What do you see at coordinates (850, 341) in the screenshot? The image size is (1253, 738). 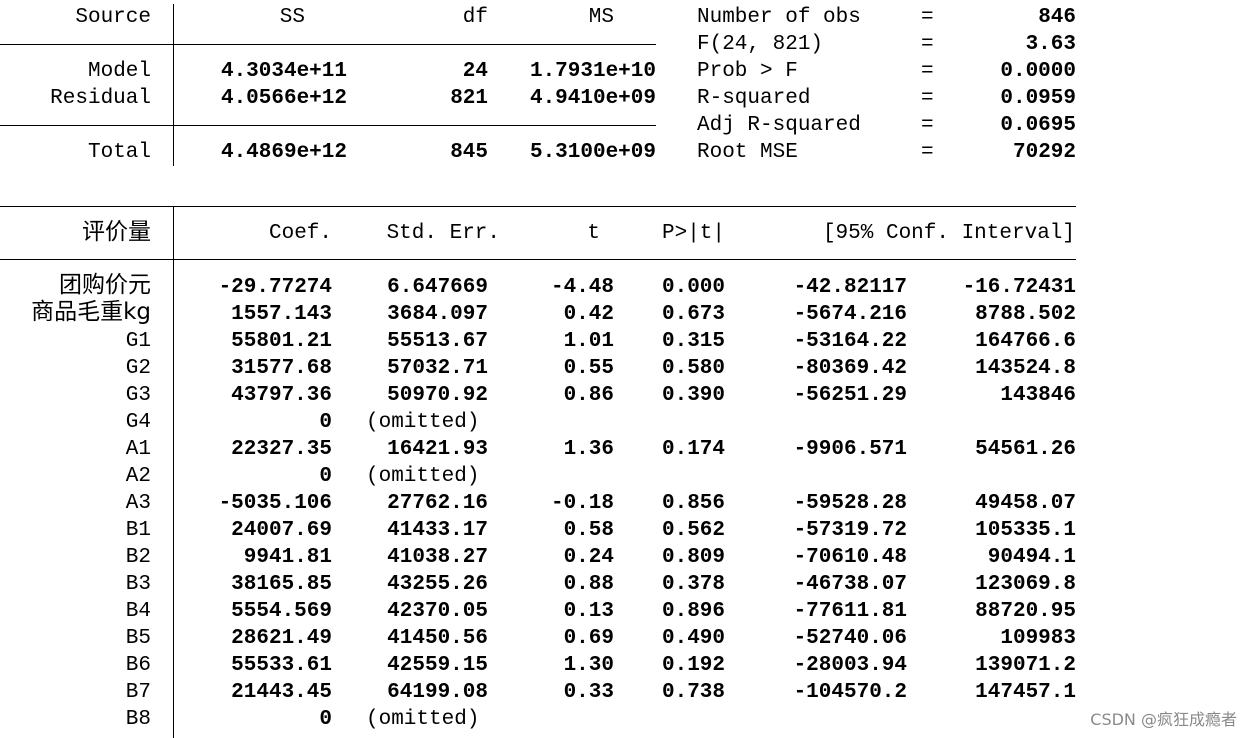 I see `coef-ci-low: -53164.22` at bounding box center [850, 341].